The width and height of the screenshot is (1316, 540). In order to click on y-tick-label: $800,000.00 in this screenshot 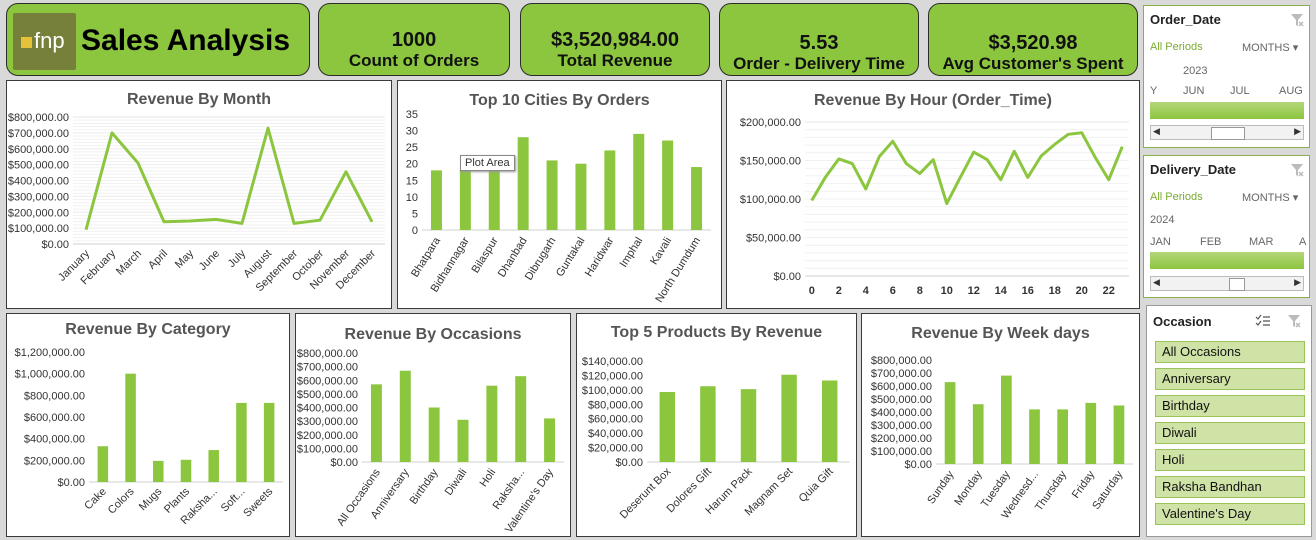, I will do `click(54, 396)`.